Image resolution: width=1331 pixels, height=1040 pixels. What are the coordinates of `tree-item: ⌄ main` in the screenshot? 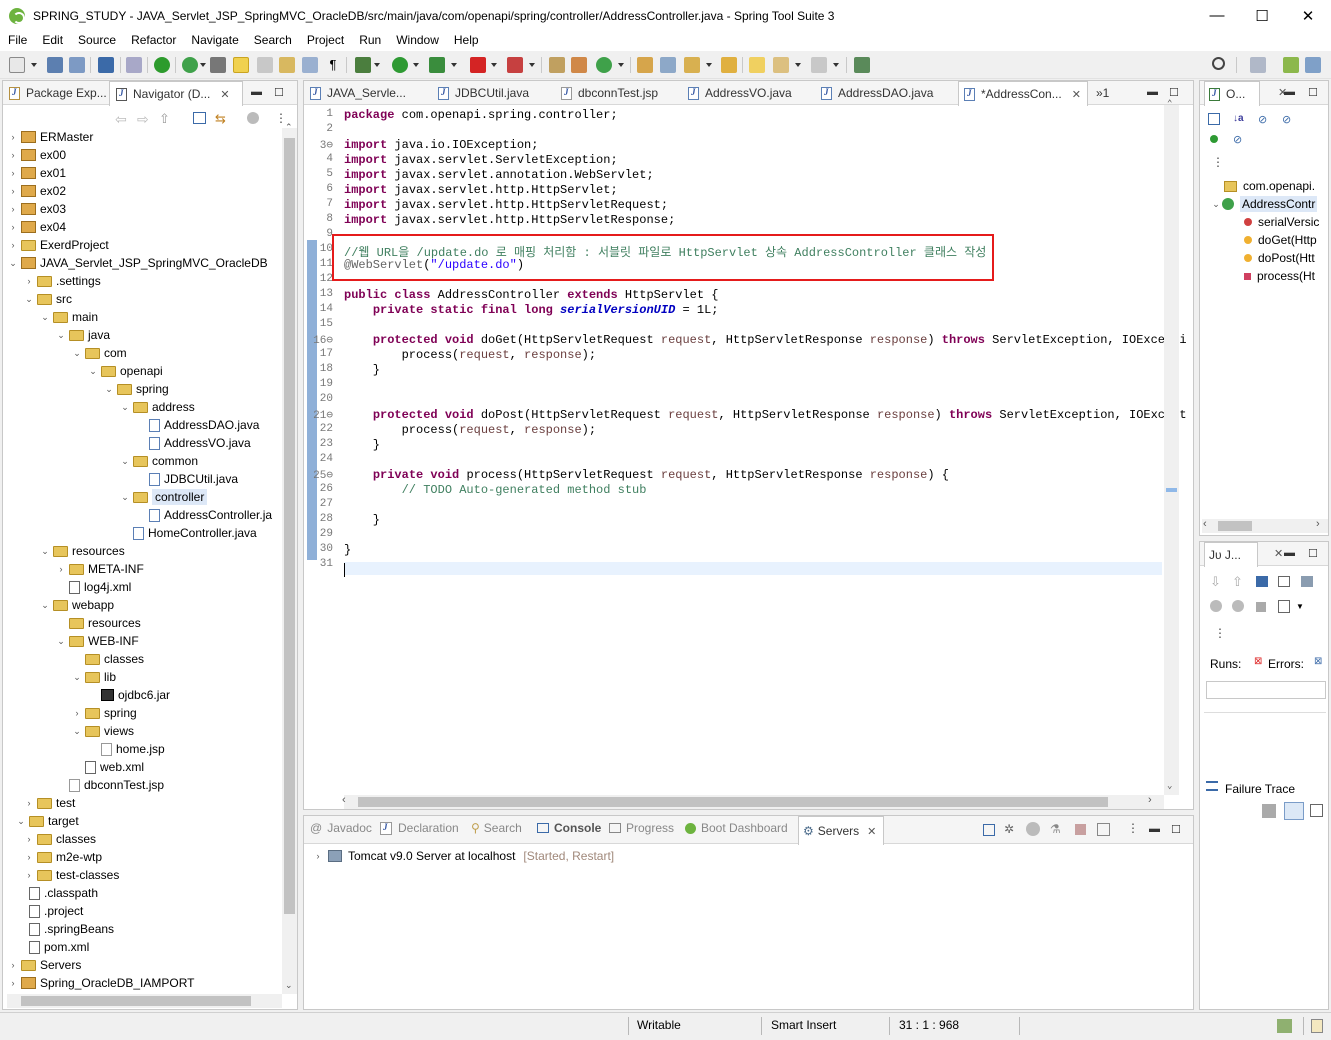 It's located at (145, 317).